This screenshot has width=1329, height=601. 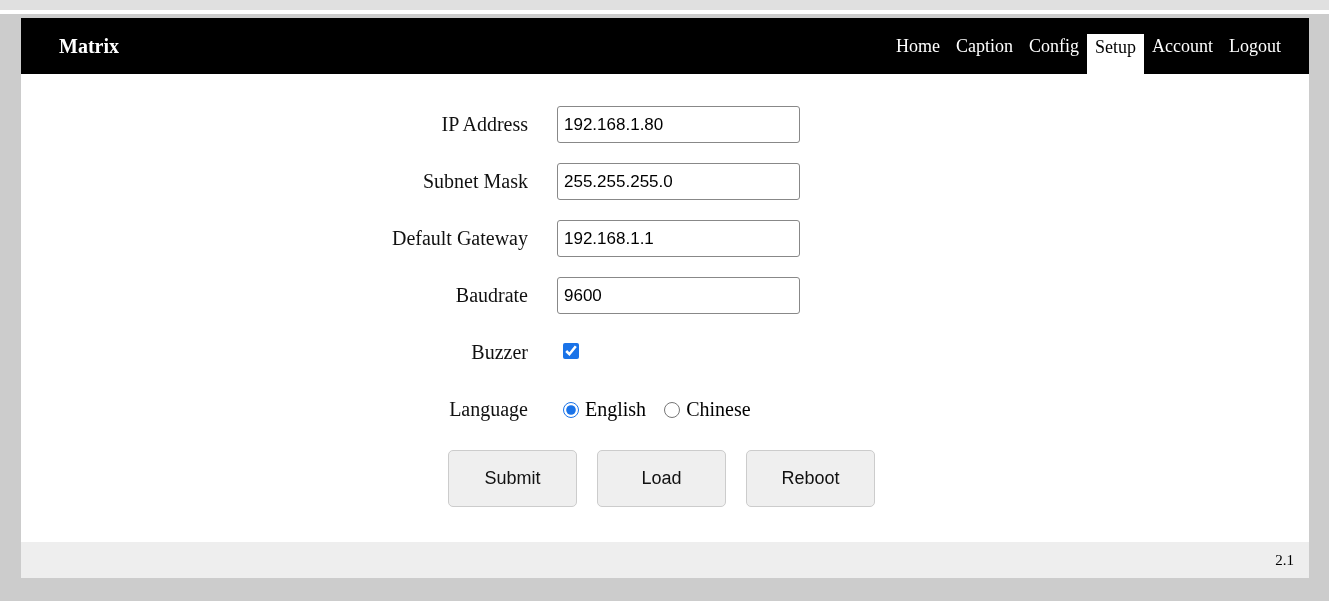 What do you see at coordinates (1115, 54) in the screenshot?
I see `nav-tab: Setup` at bounding box center [1115, 54].